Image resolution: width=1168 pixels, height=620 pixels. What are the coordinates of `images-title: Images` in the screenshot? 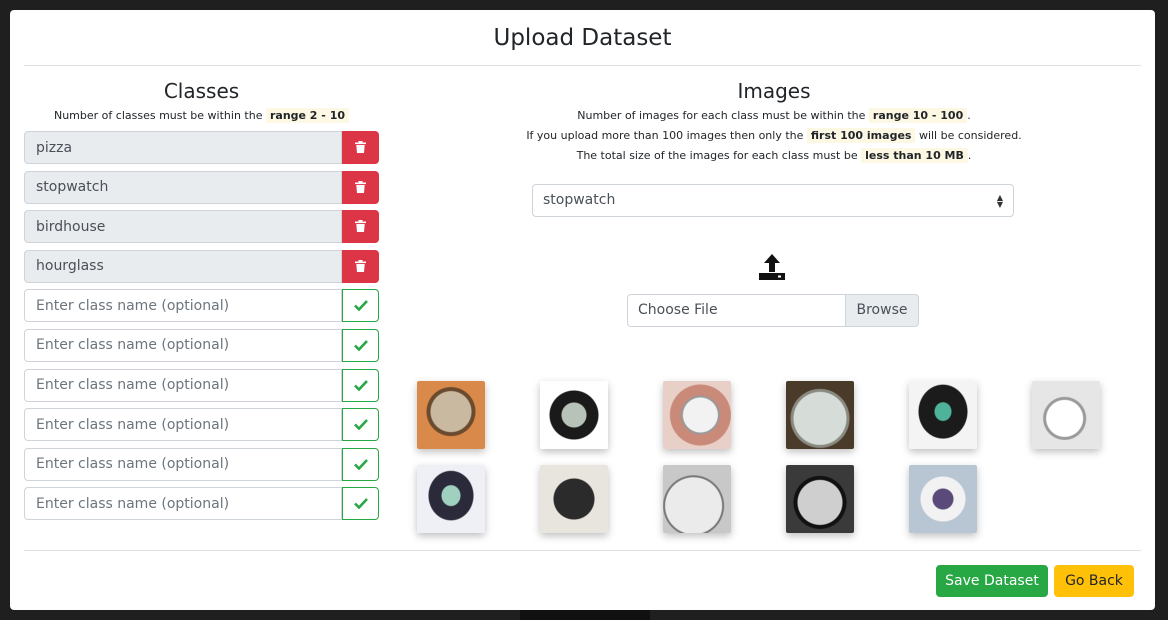 It's located at (774, 91).